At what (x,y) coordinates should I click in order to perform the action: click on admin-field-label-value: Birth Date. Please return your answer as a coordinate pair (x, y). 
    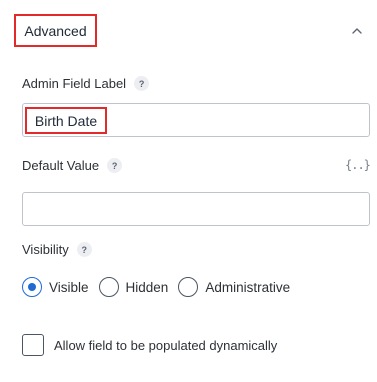
    Looking at the image, I should click on (66, 120).